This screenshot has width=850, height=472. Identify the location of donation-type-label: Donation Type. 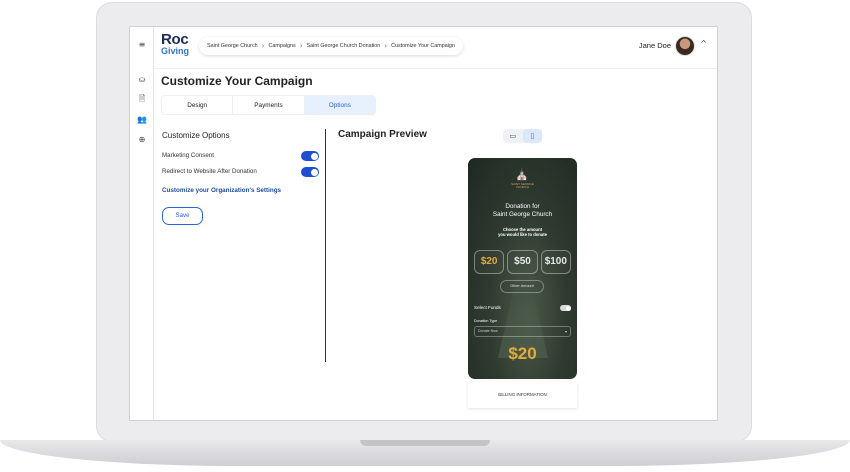
(486, 321).